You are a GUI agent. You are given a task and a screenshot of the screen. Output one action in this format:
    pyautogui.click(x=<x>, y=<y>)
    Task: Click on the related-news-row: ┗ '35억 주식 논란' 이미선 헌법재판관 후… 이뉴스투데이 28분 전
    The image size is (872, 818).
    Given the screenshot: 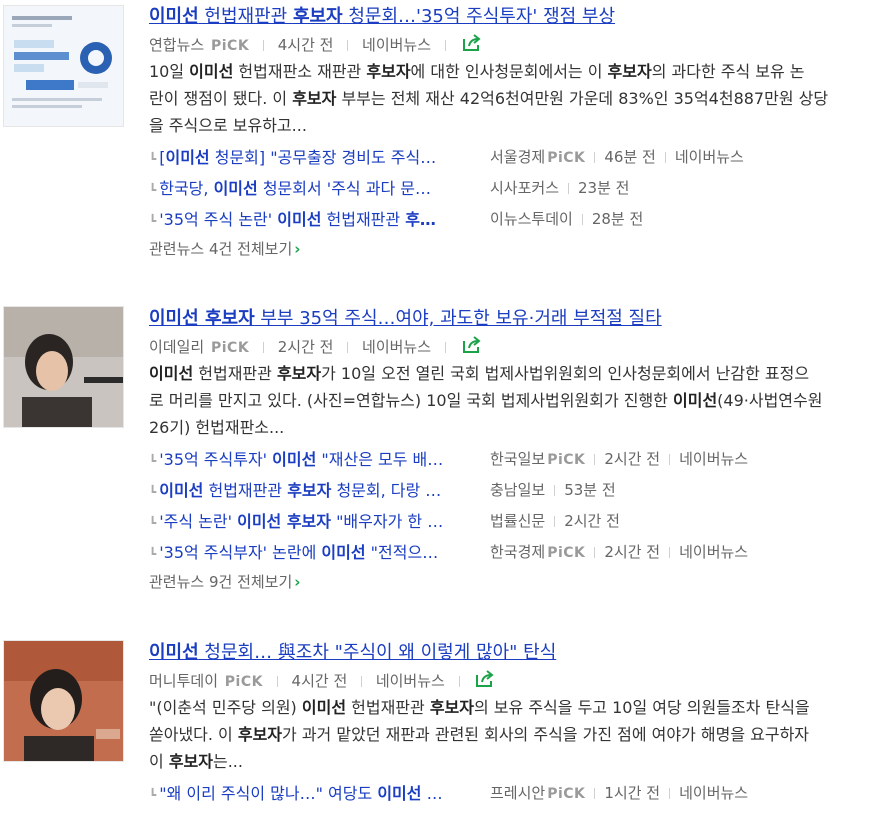 What is the action you would take?
    pyautogui.click(x=510, y=219)
    